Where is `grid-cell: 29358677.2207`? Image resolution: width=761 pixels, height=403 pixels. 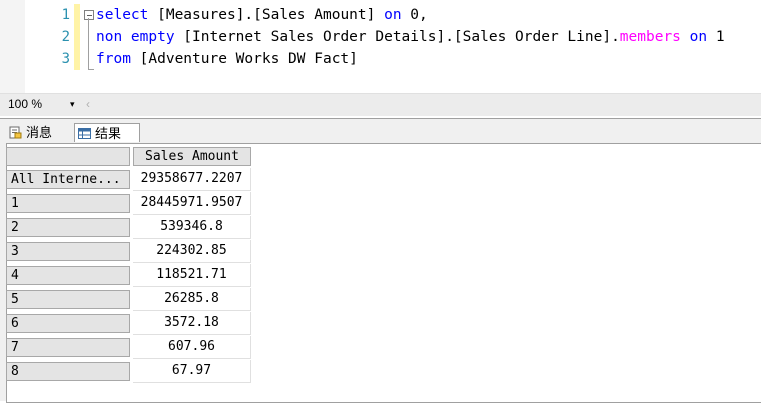
grid-cell: 29358677.2207 is located at coordinates (192, 179).